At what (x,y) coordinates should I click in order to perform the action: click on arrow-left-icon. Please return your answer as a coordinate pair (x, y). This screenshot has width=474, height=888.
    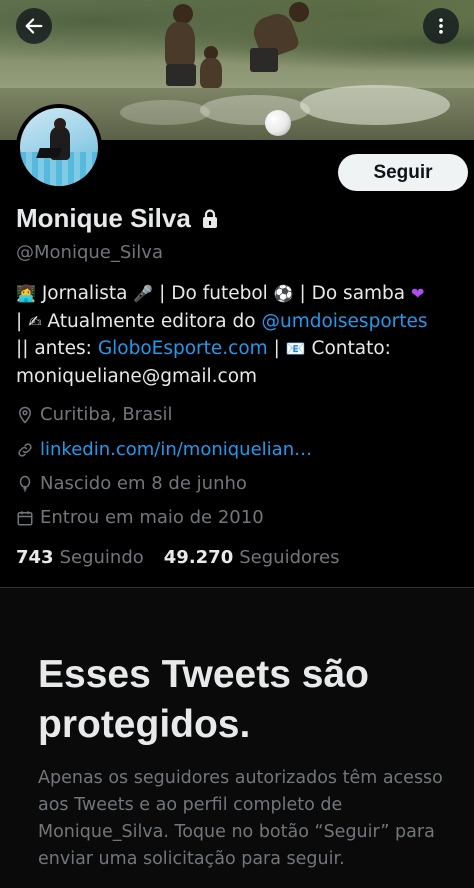
    Looking at the image, I should click on (34, 26).